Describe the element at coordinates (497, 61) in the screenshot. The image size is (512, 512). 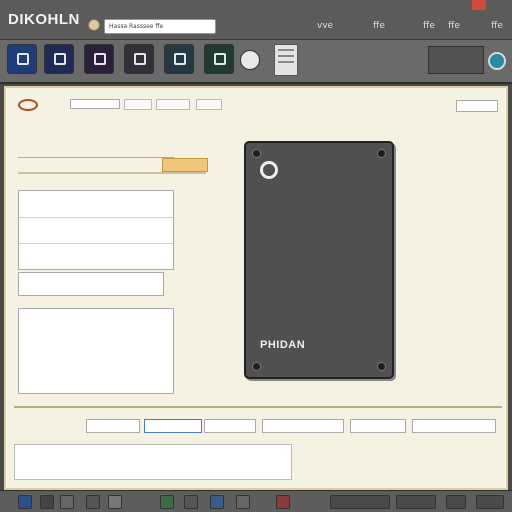
I see `globe-icon` at that location.